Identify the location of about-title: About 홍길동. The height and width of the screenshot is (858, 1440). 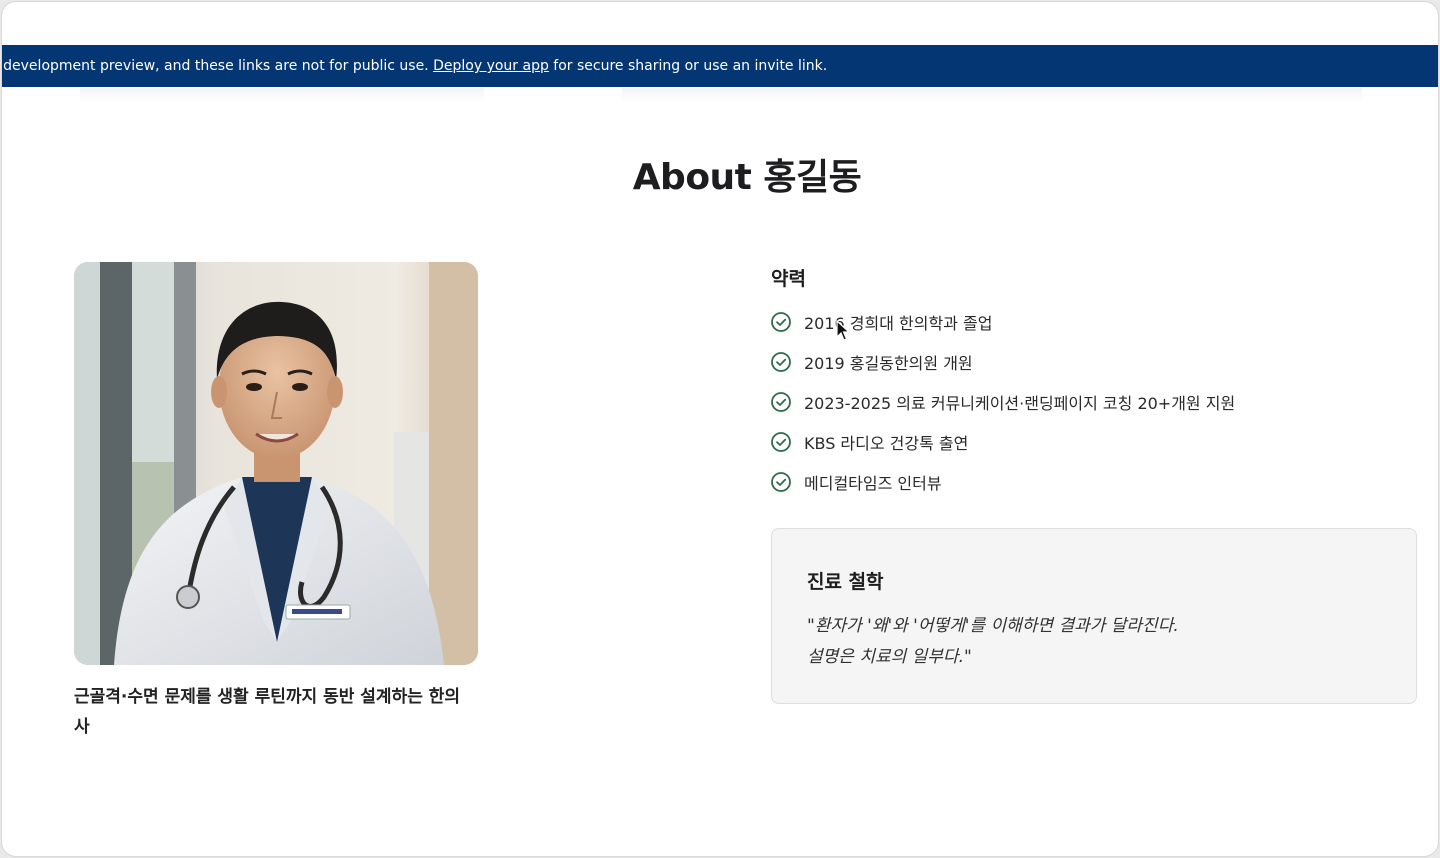
(747, 177).